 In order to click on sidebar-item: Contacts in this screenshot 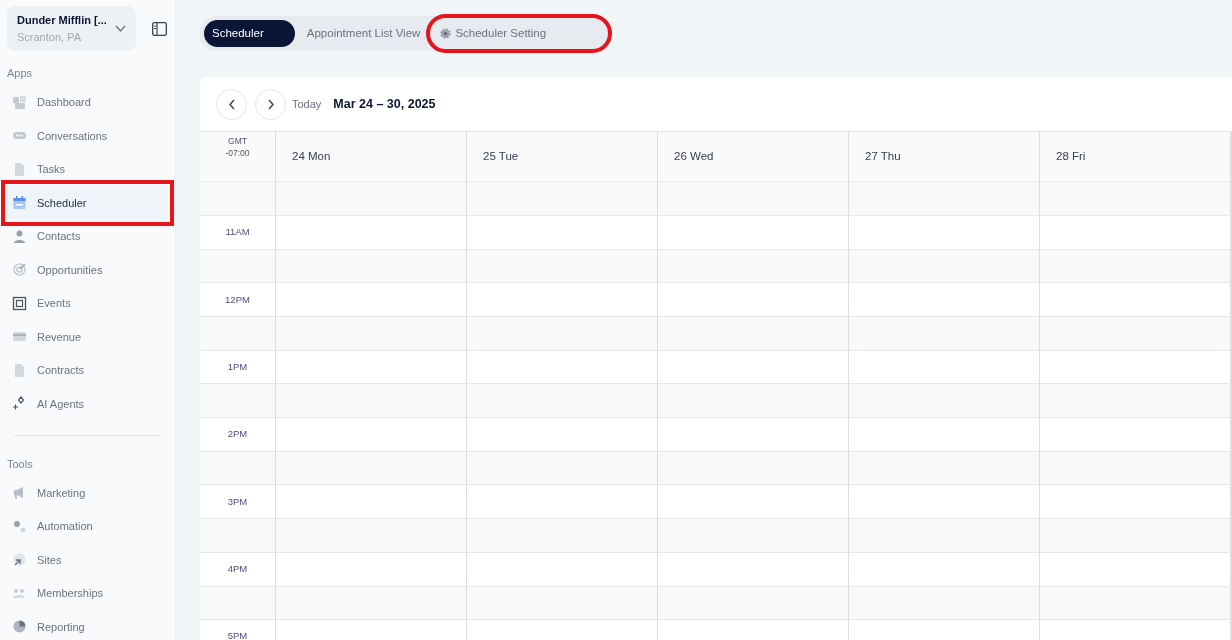, I will do `click(87, 236)`.